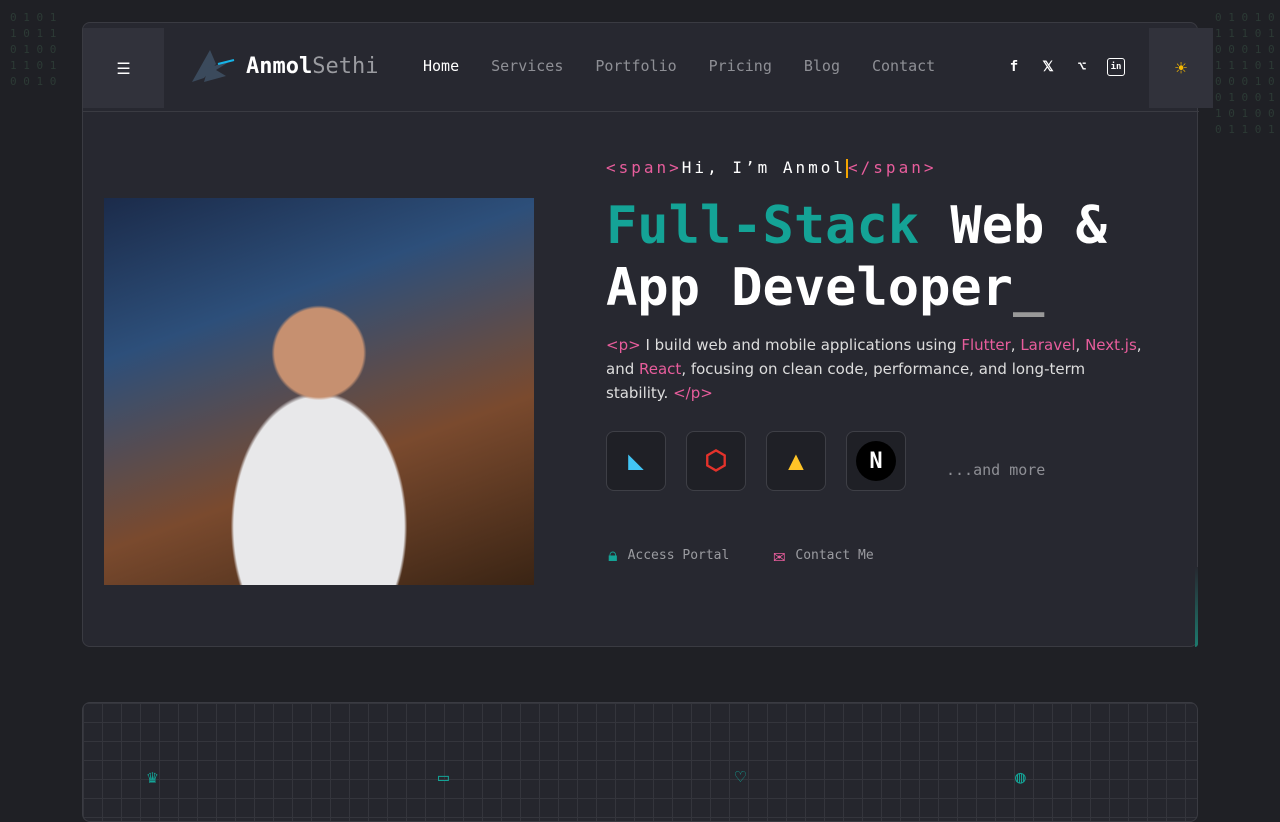 The width and height of the screenshot is (1280, 822). What do you see at coordinates (834, 555) in the screenshot?
I see `contact-me-label: Contact Me` at bounding box center [834, 555].